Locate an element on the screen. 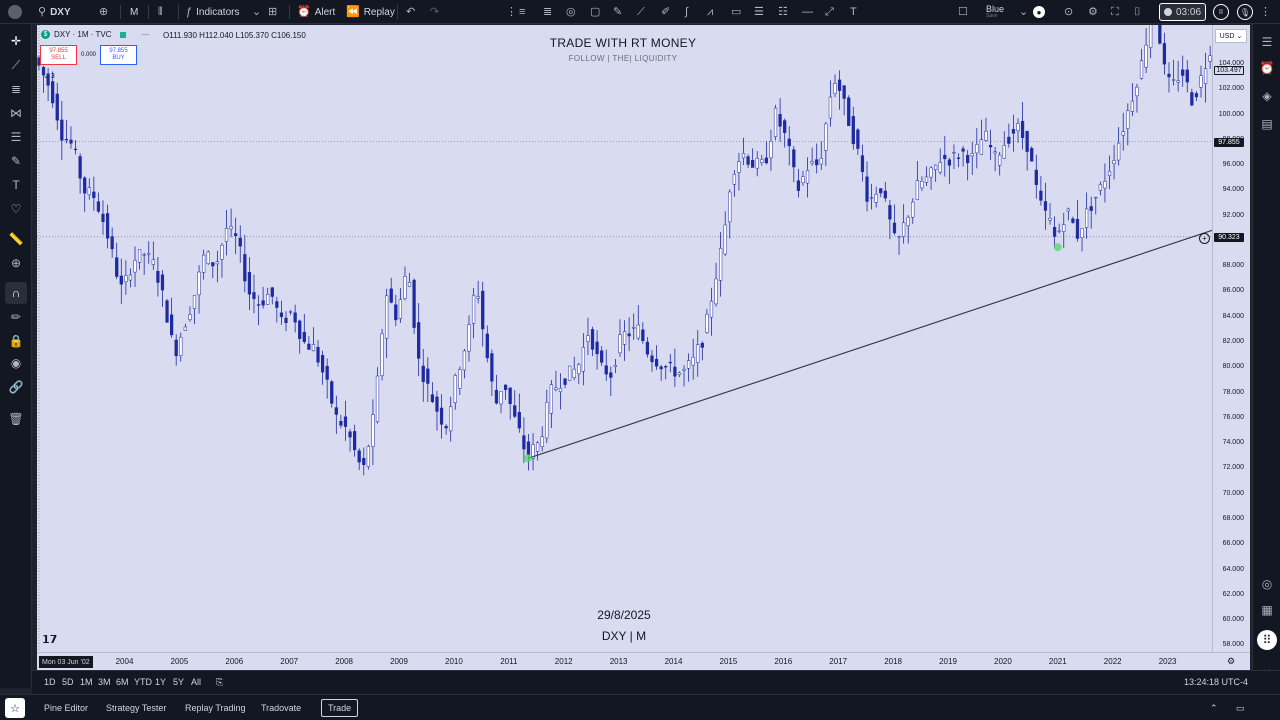 The image size is (1280, 720). symbol-legend: $ DXY · 1M · TVC — is located at coordinates (95, 34).